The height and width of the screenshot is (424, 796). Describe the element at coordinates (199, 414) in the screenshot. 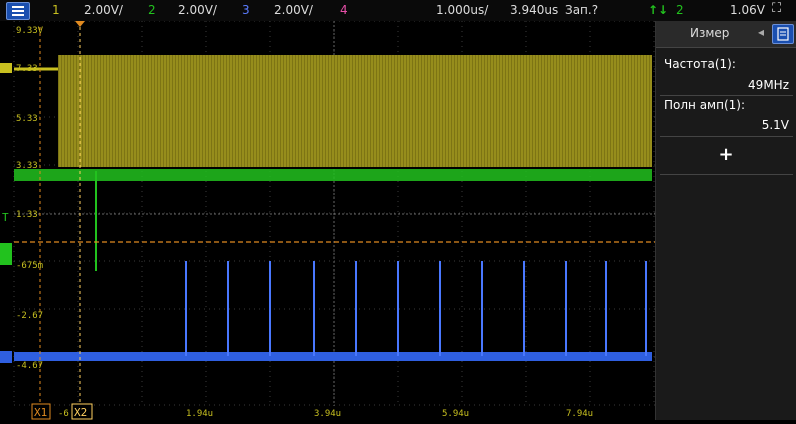

I see `time-label: 1.94u` at that location.